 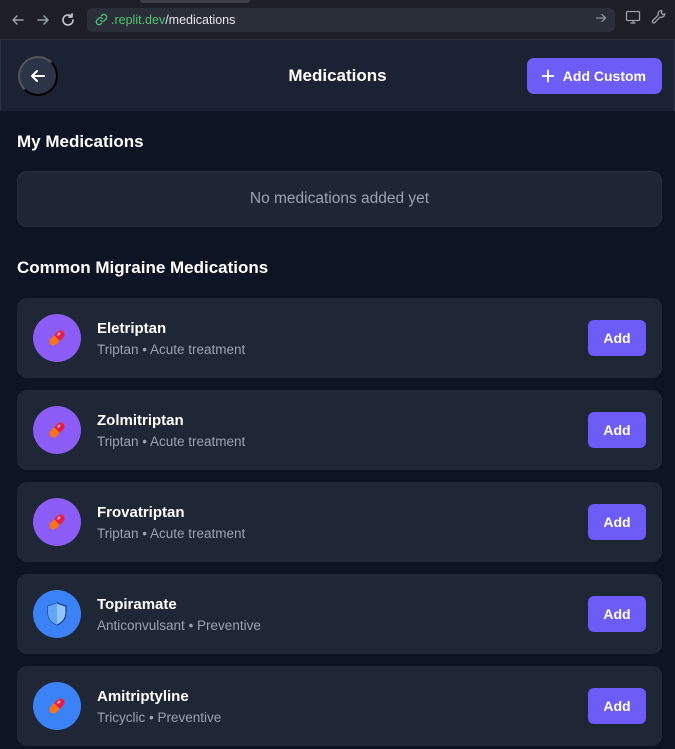 What do you see at coordinates (617, 614) in the screenshot?
I see `add-topiramate-button: Add` at bounding box center [617, 614].